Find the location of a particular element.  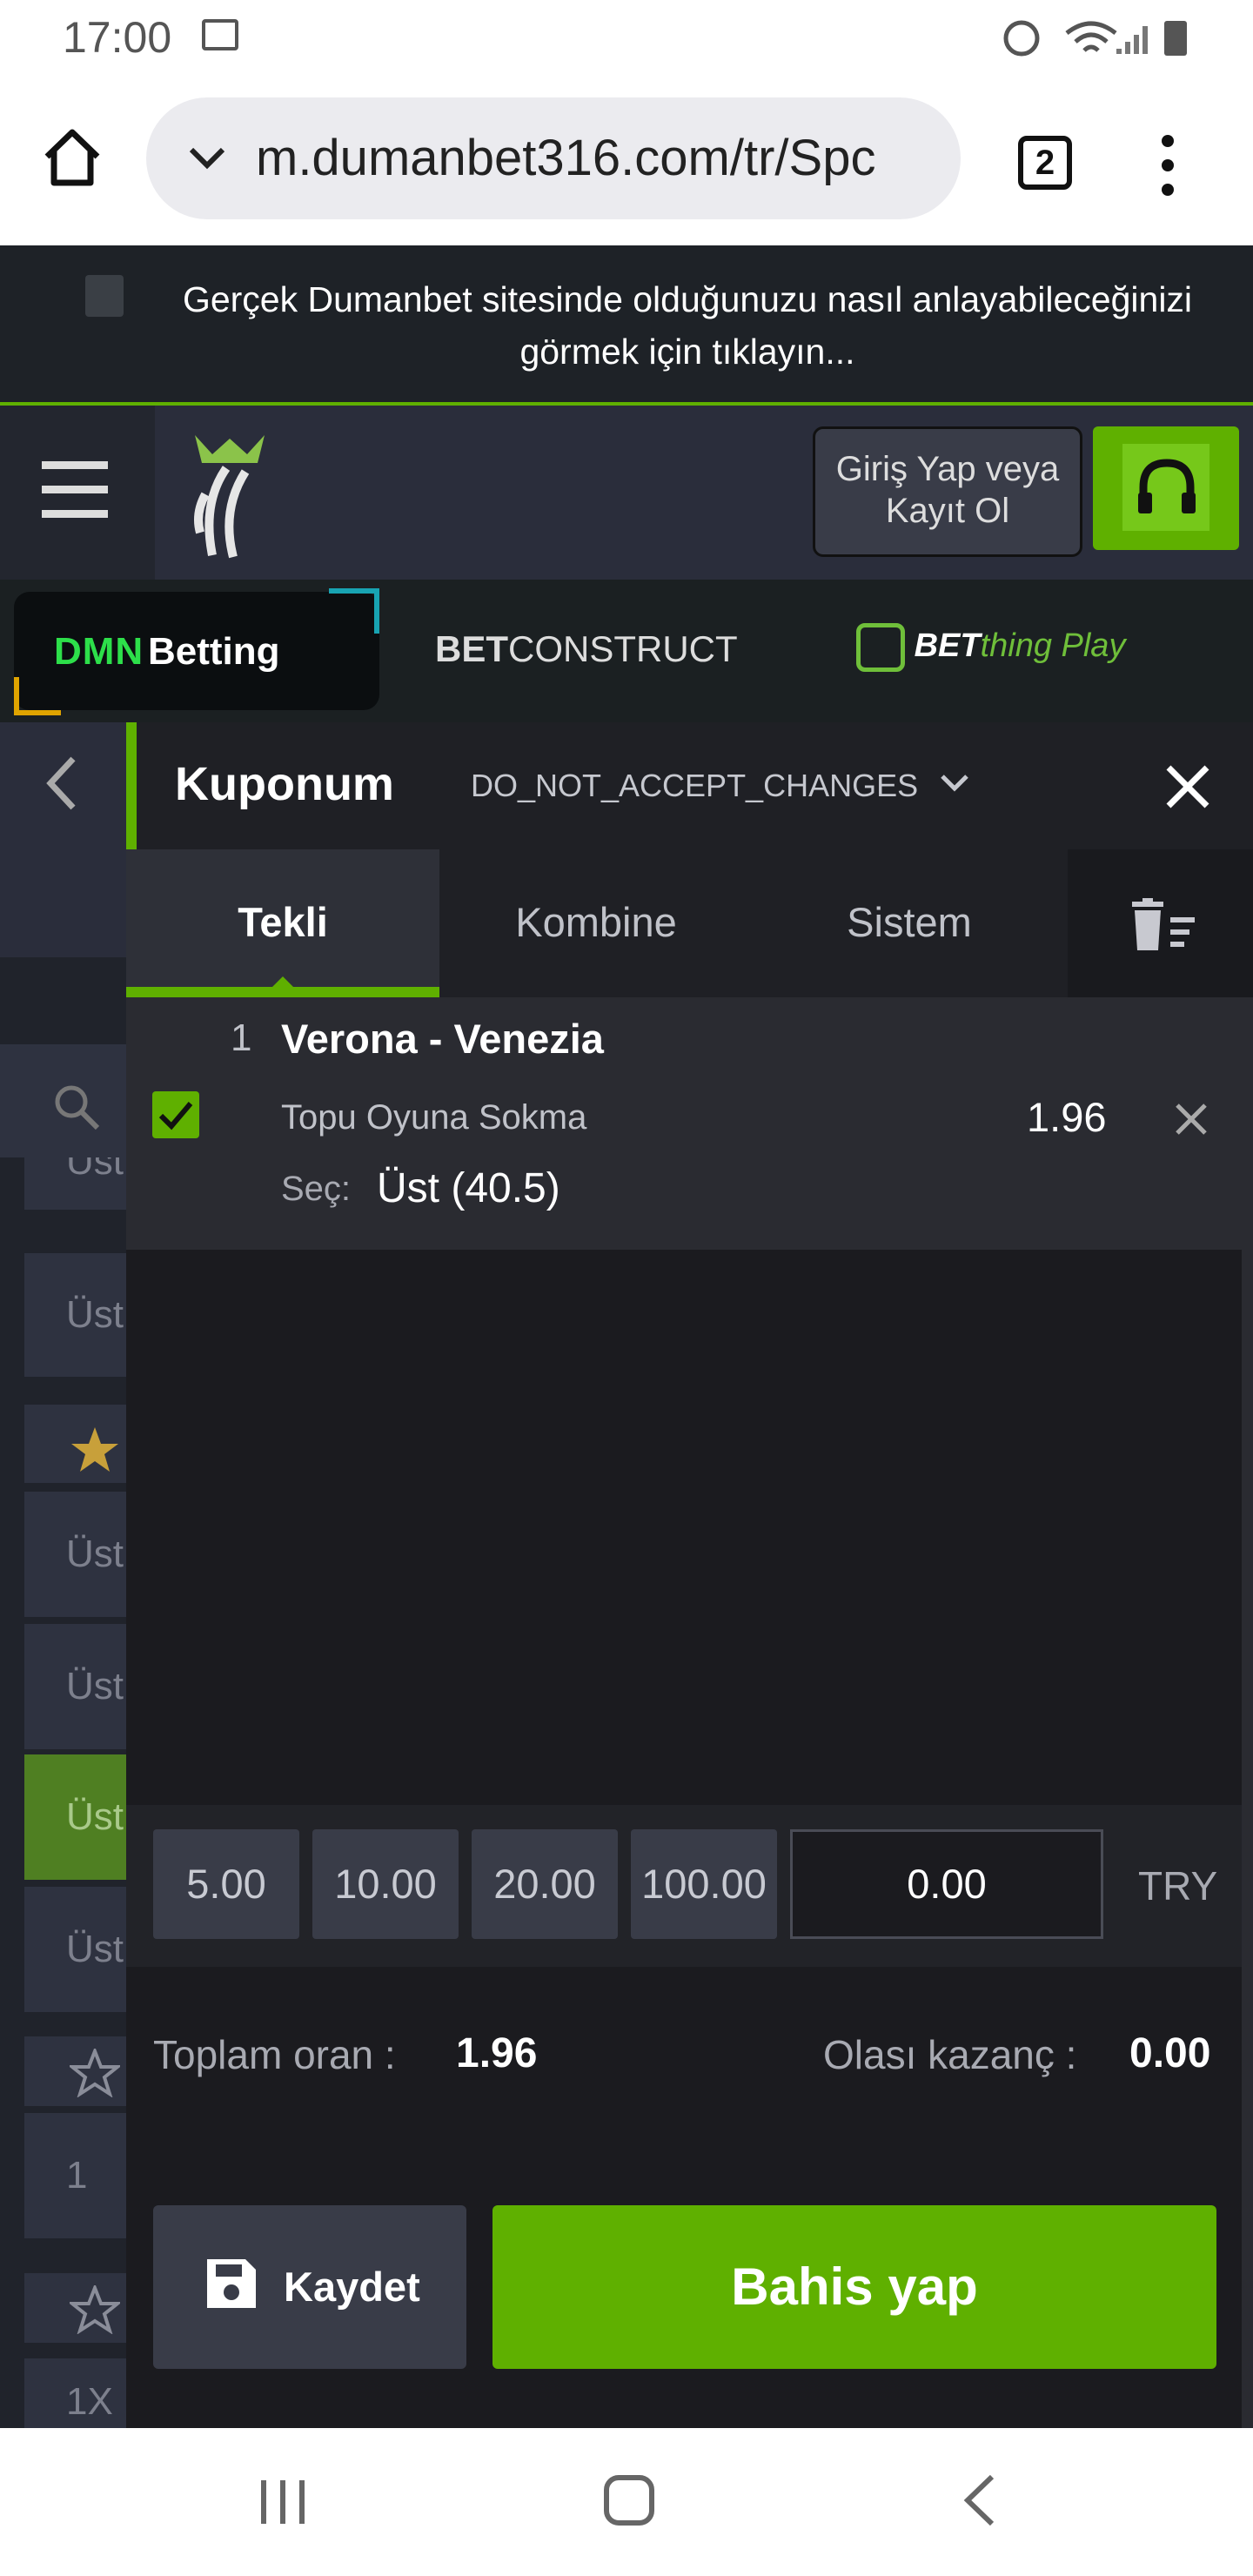

currency-label: TRY is located at coordinates (1178, 1886).